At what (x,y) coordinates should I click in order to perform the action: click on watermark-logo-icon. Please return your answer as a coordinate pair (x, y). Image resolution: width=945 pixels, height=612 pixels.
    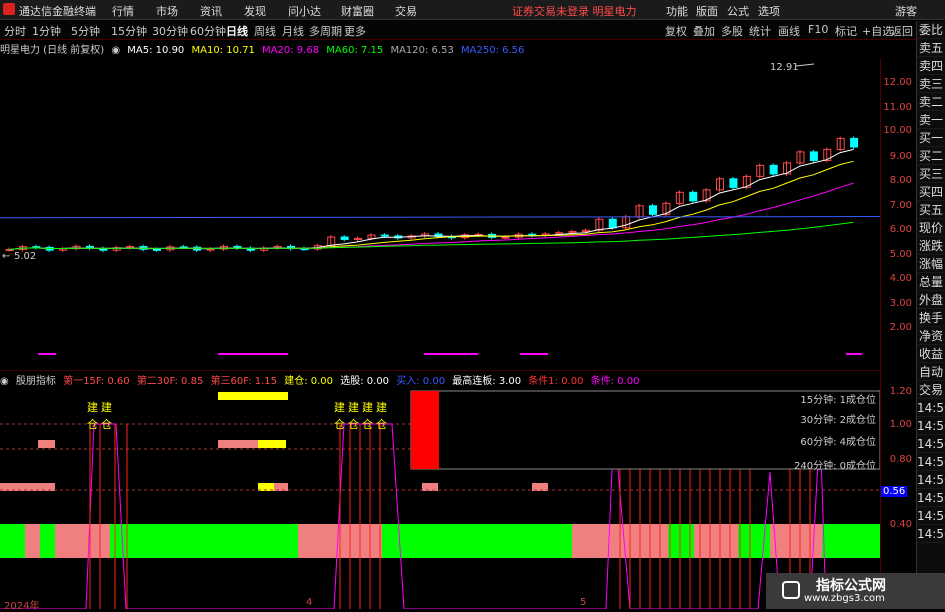
    Looking at the image, I should click on (791, 590).